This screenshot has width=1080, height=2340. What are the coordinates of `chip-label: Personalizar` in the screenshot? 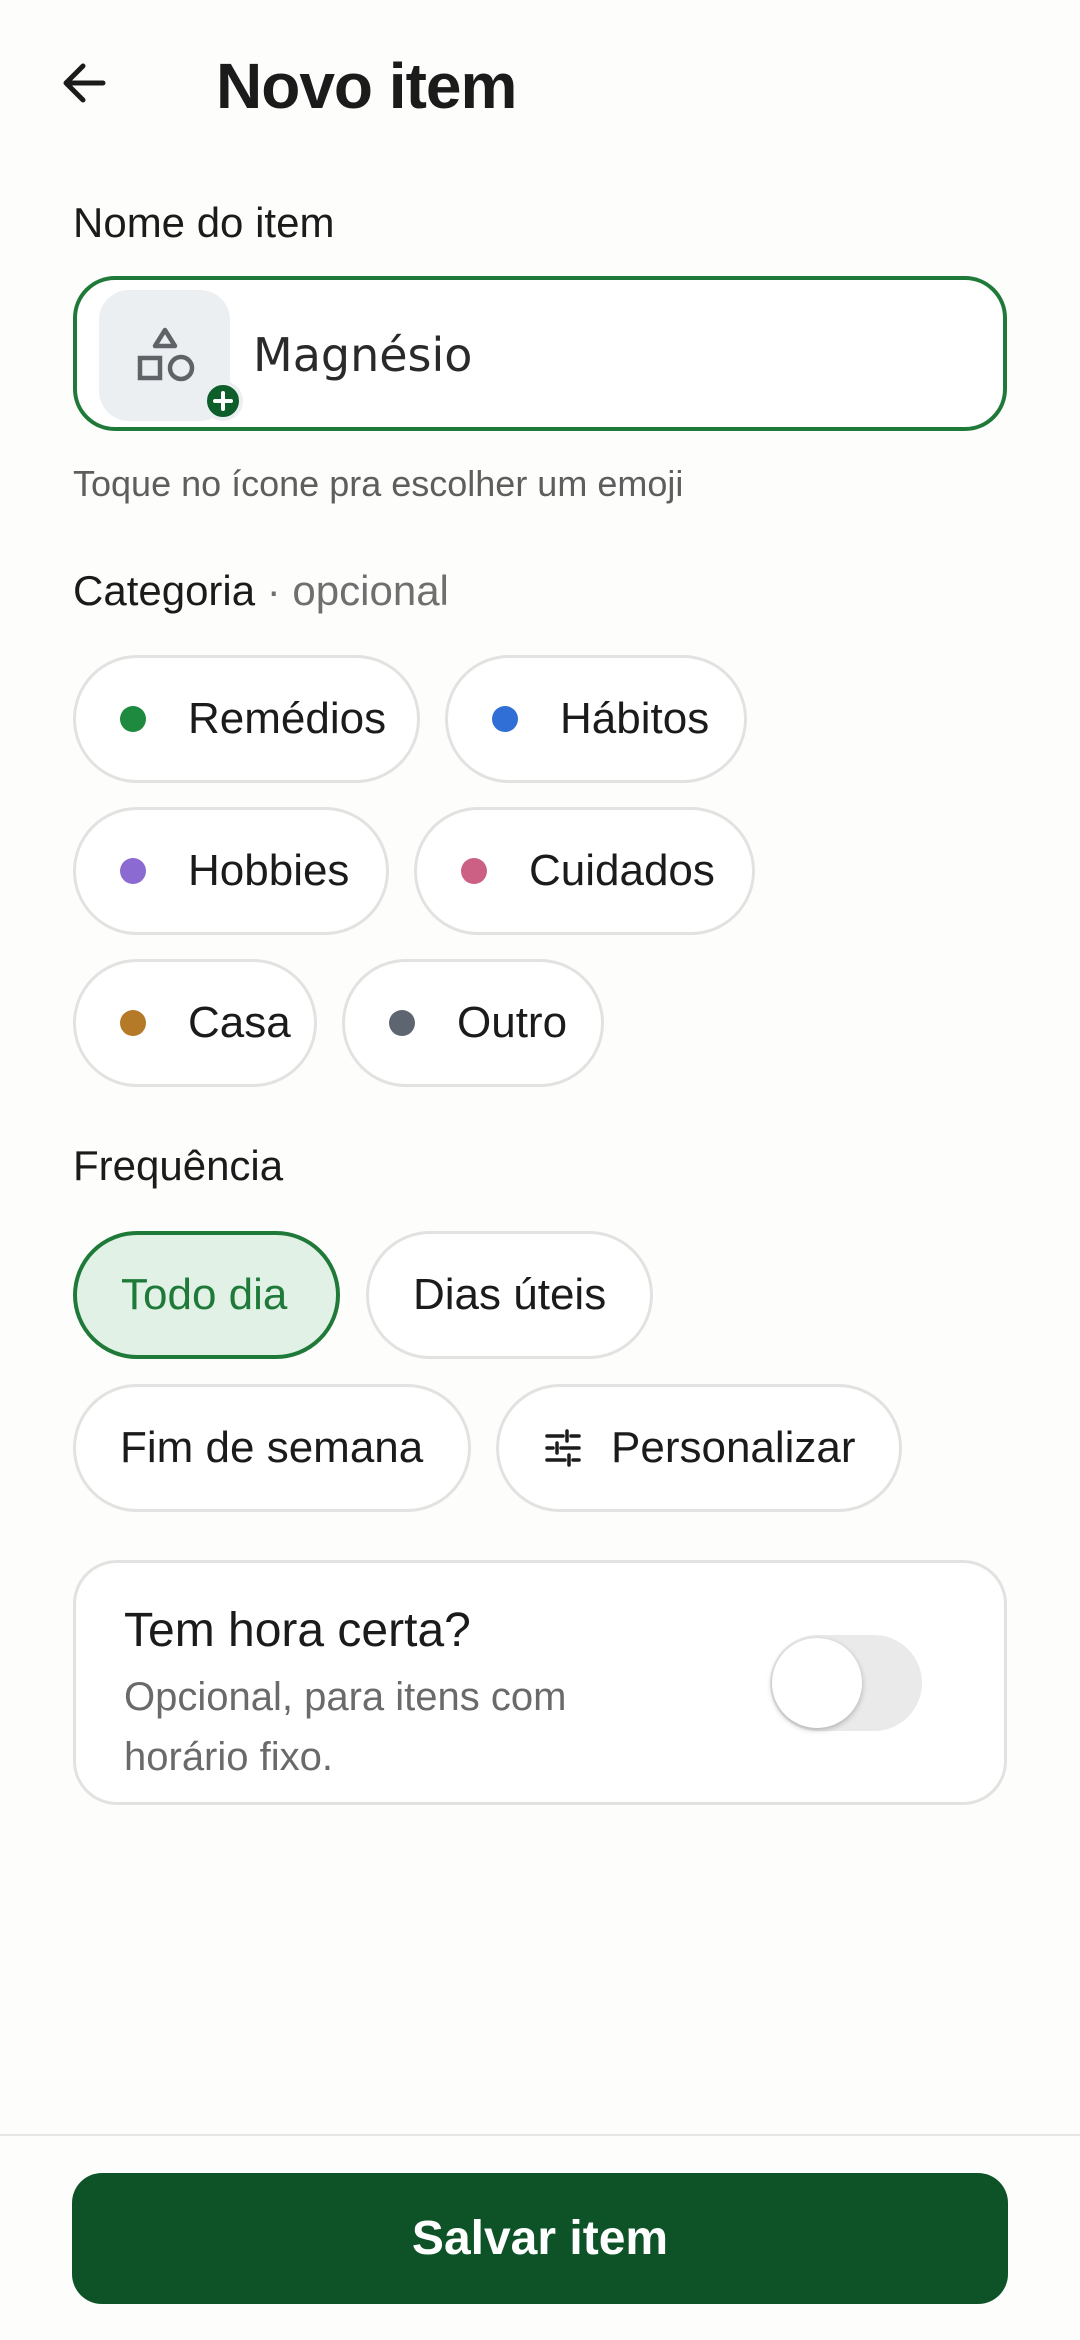 It's located at (733, 1447).